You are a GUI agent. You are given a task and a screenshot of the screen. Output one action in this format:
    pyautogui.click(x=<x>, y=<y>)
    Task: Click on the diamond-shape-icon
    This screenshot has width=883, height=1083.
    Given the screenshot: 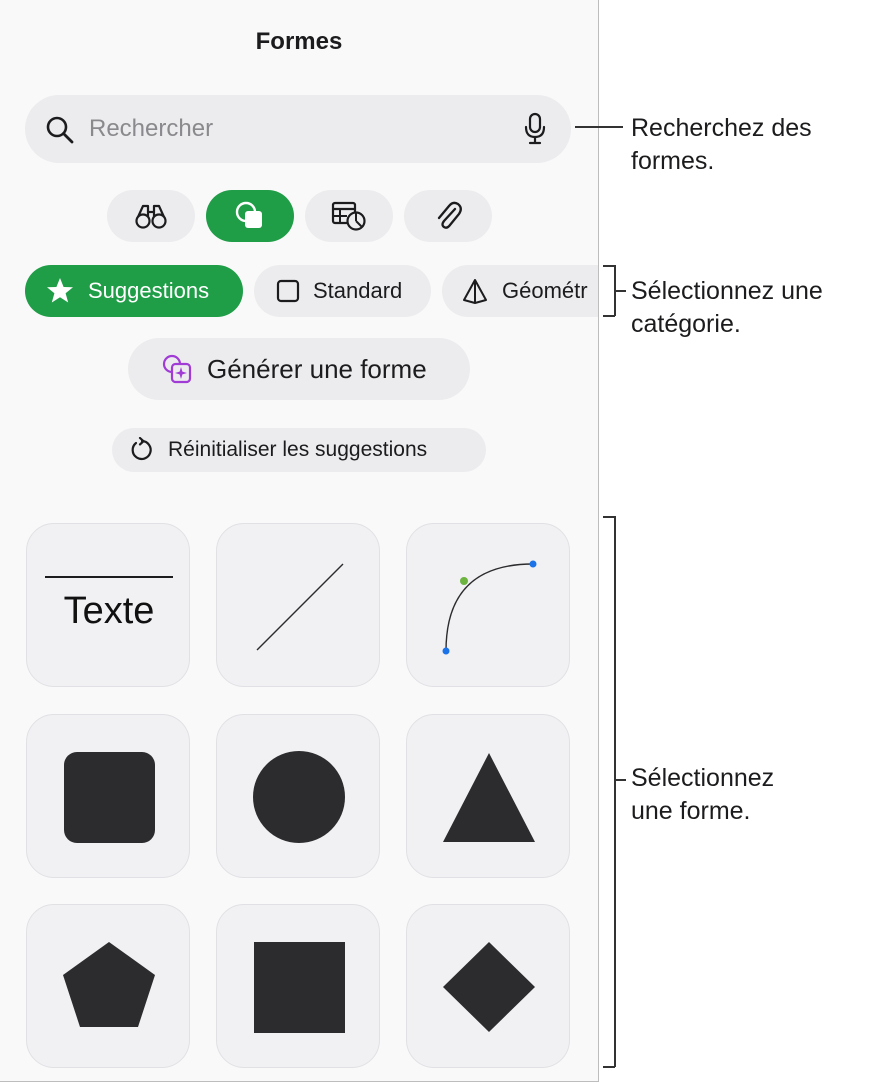 What is the action you would take?
    pyautogui.click(x=489, y=987)
    